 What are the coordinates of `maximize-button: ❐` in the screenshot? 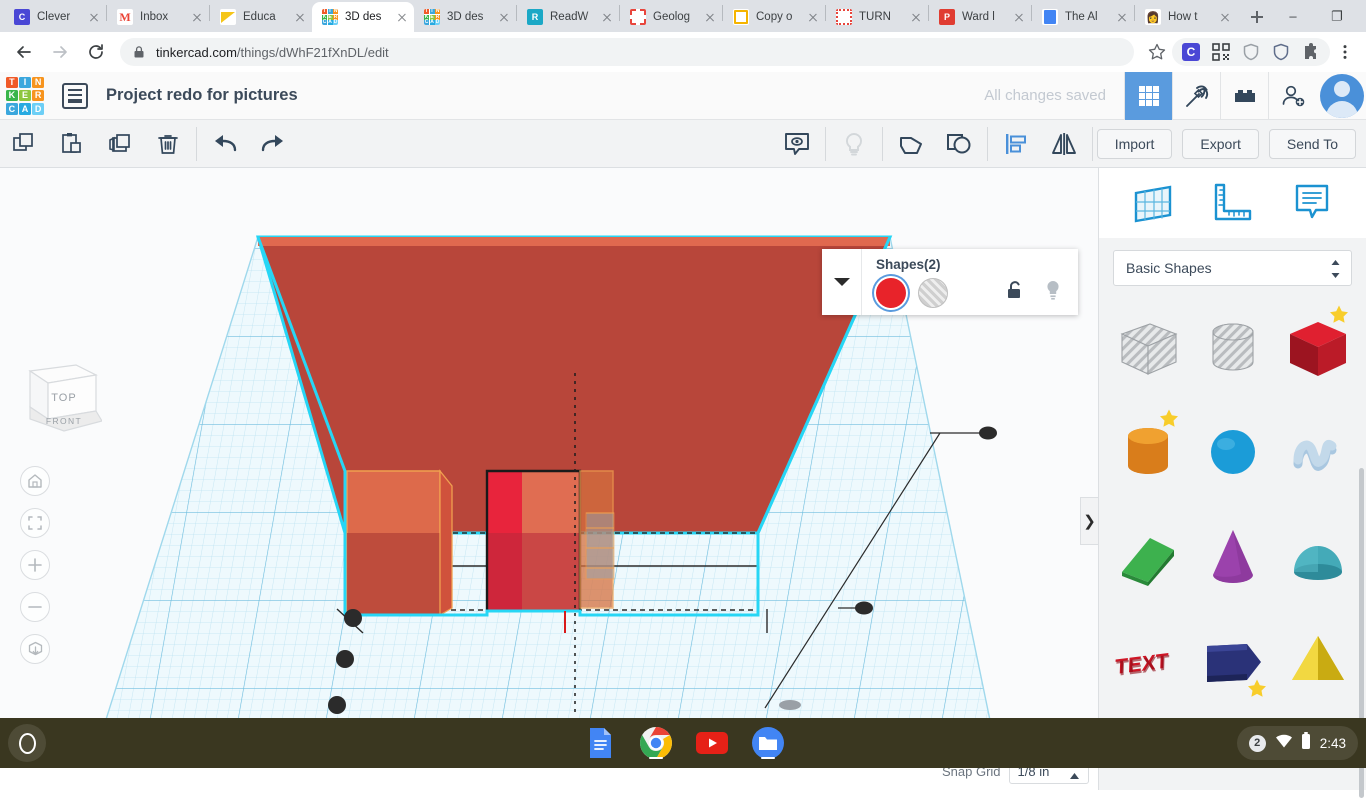 It's located at (1337, 16).